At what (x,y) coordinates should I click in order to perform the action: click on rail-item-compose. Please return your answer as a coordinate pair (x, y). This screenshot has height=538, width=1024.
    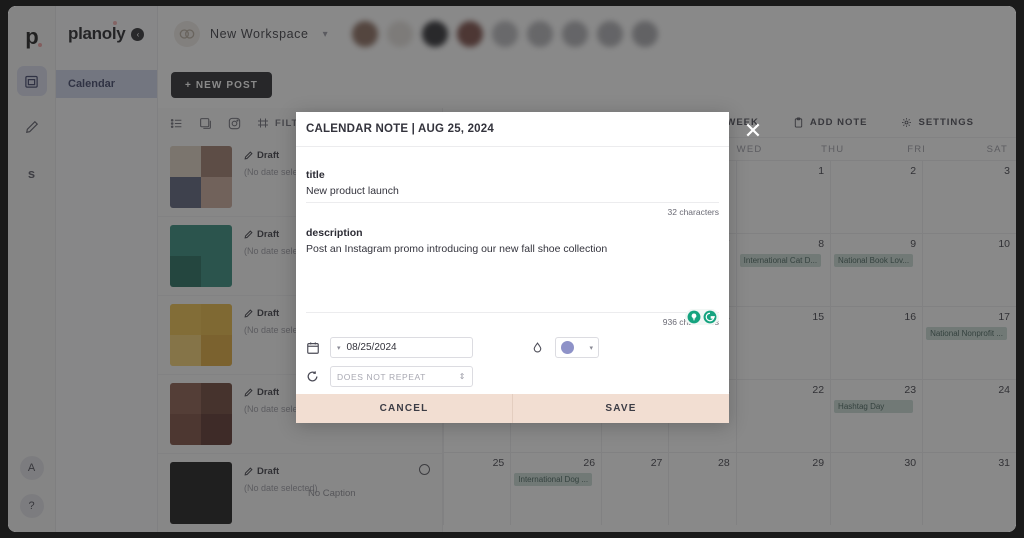
    Looking at the image, I should click on (32, 127).